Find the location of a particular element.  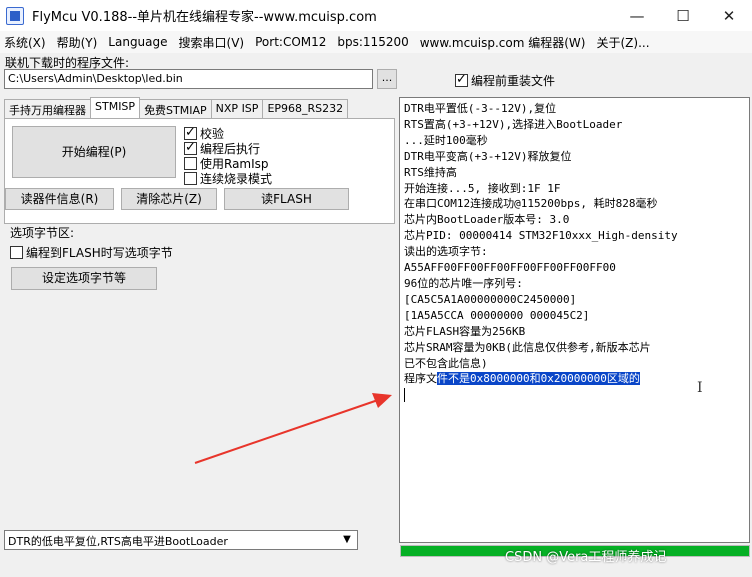

run-after-checkbox is located at coordinates (190, 148).